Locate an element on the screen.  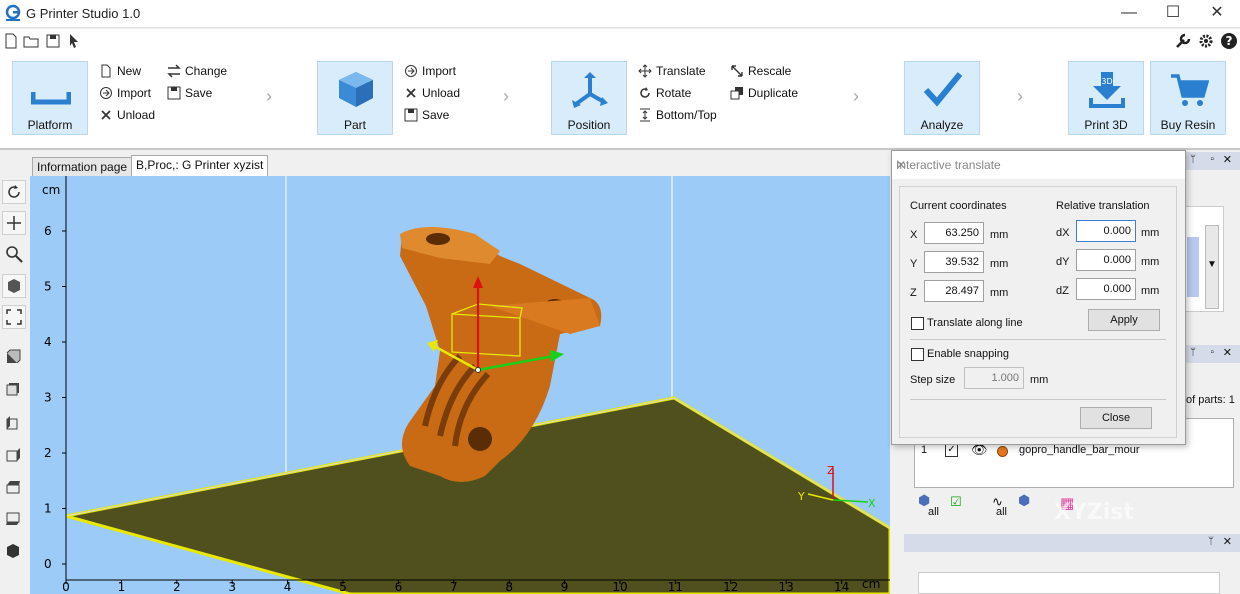
dx-field: 0.000 is located at coordinates (1106, 231).